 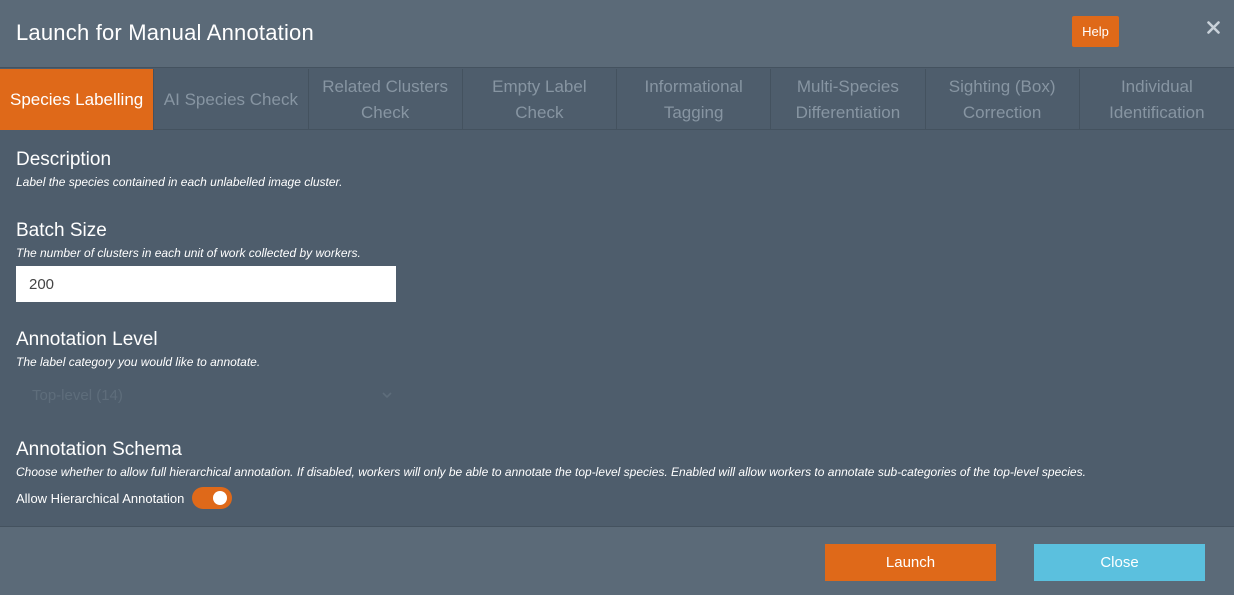 What do you see at coordinates (220, 498) in the screenshot?
I see `toggle-knob` at bounding box center [220, 498].